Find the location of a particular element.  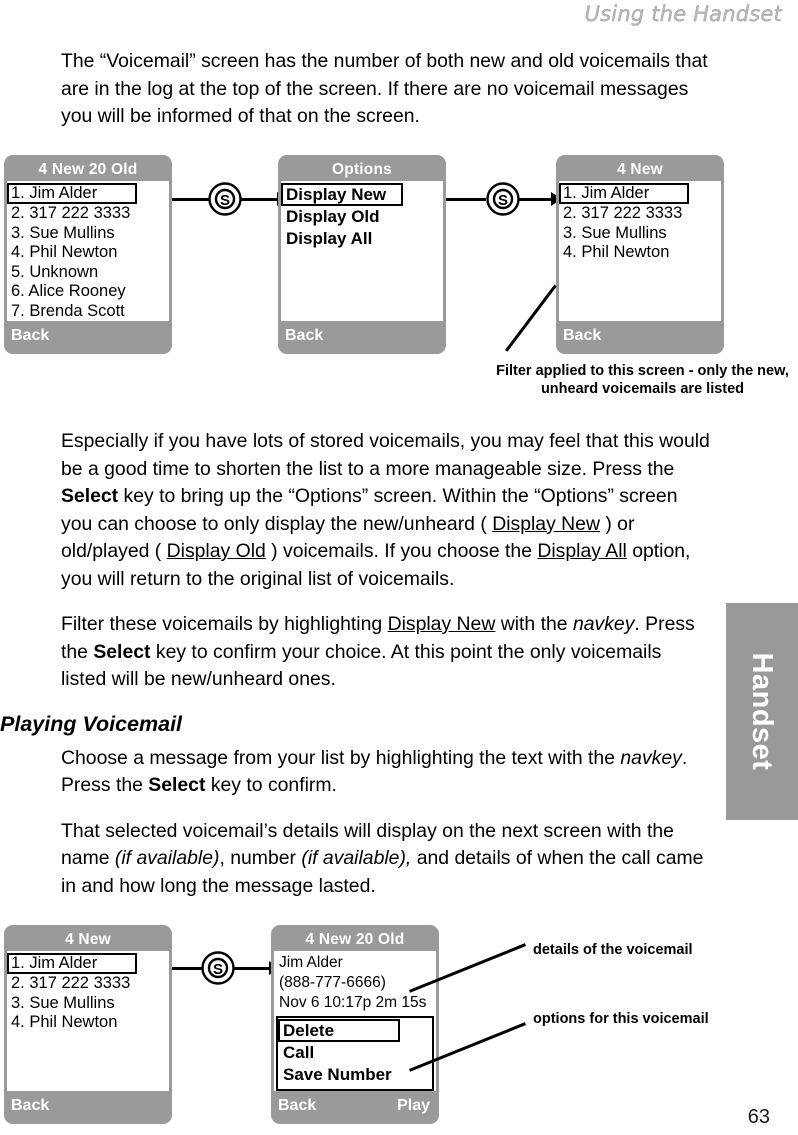

note-if-available: (if available) is located at coordinates (167, 858).